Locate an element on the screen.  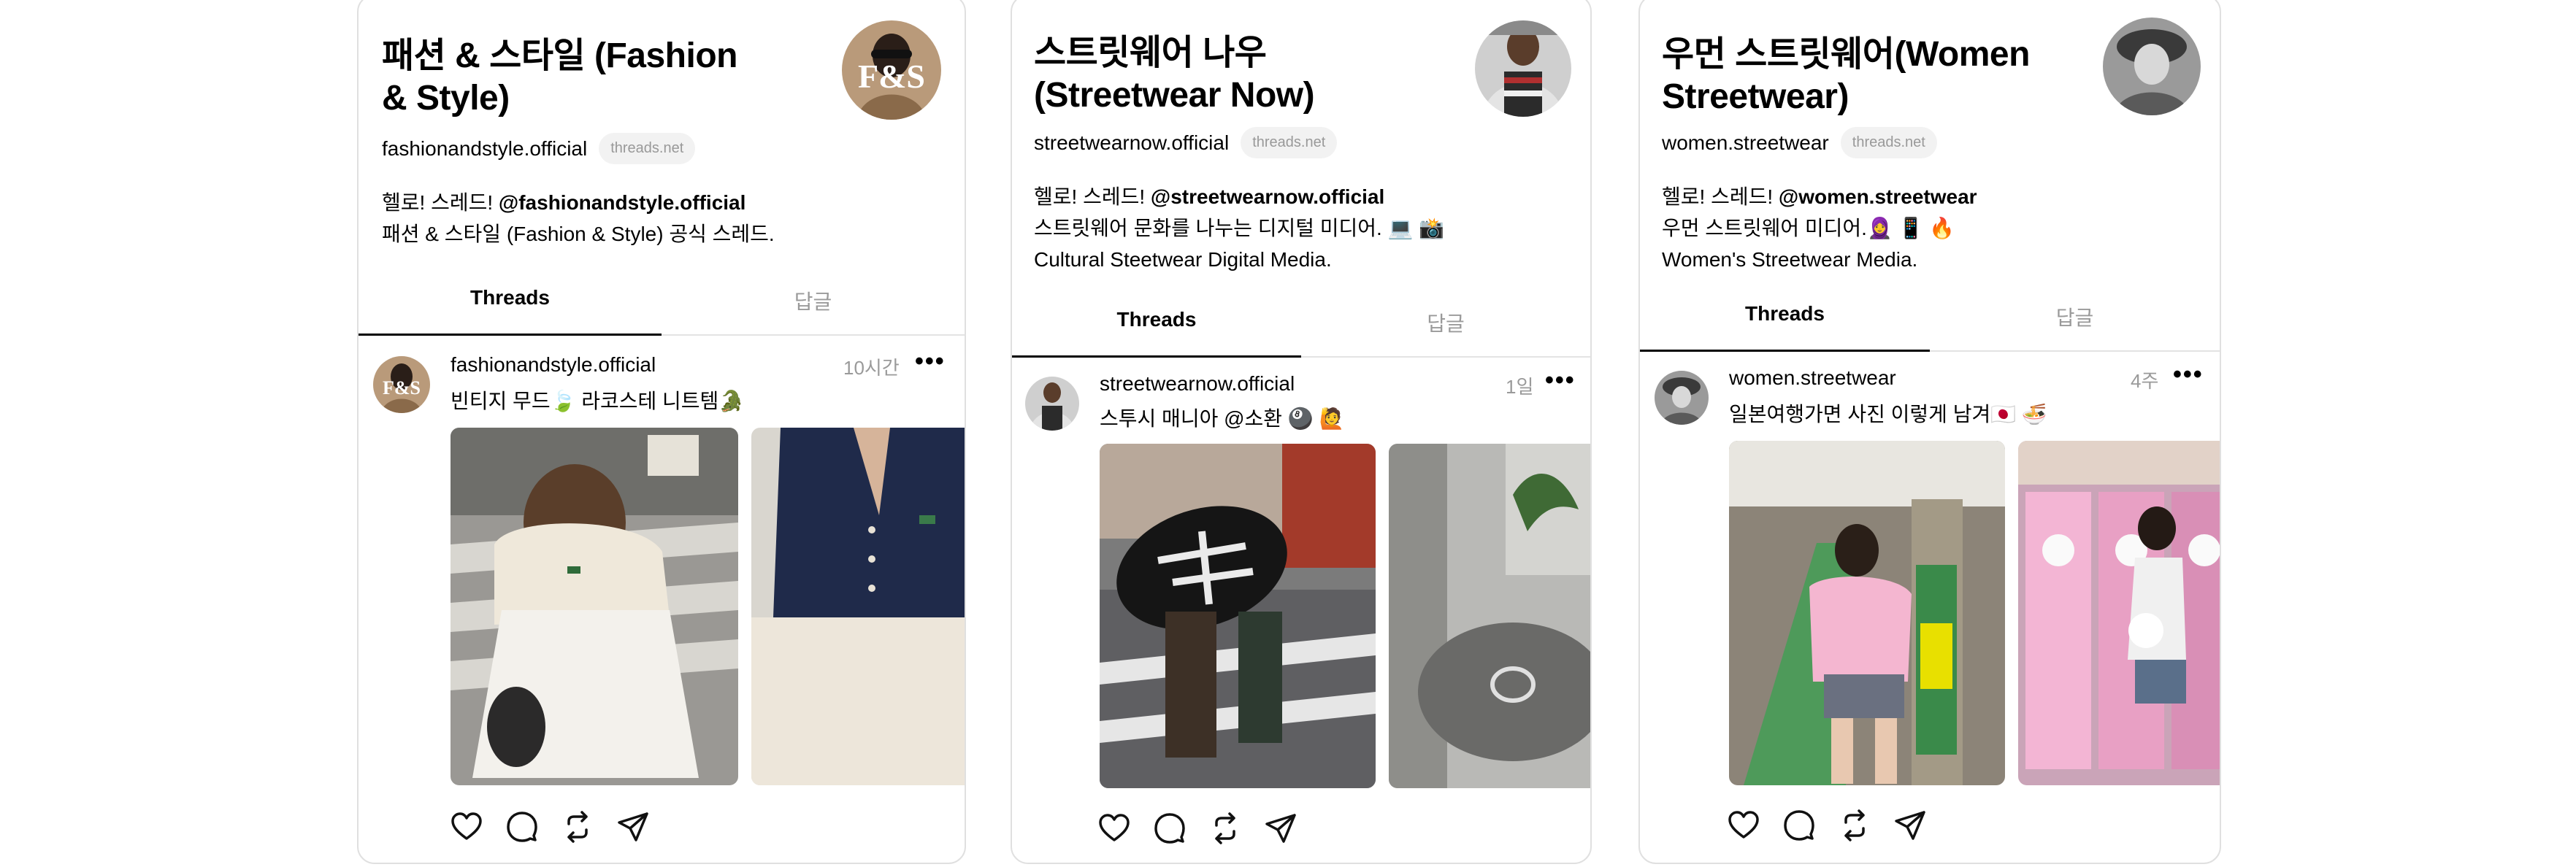
profile-handle-link: streetwearnow.official is located at coordinates (1131, 143).